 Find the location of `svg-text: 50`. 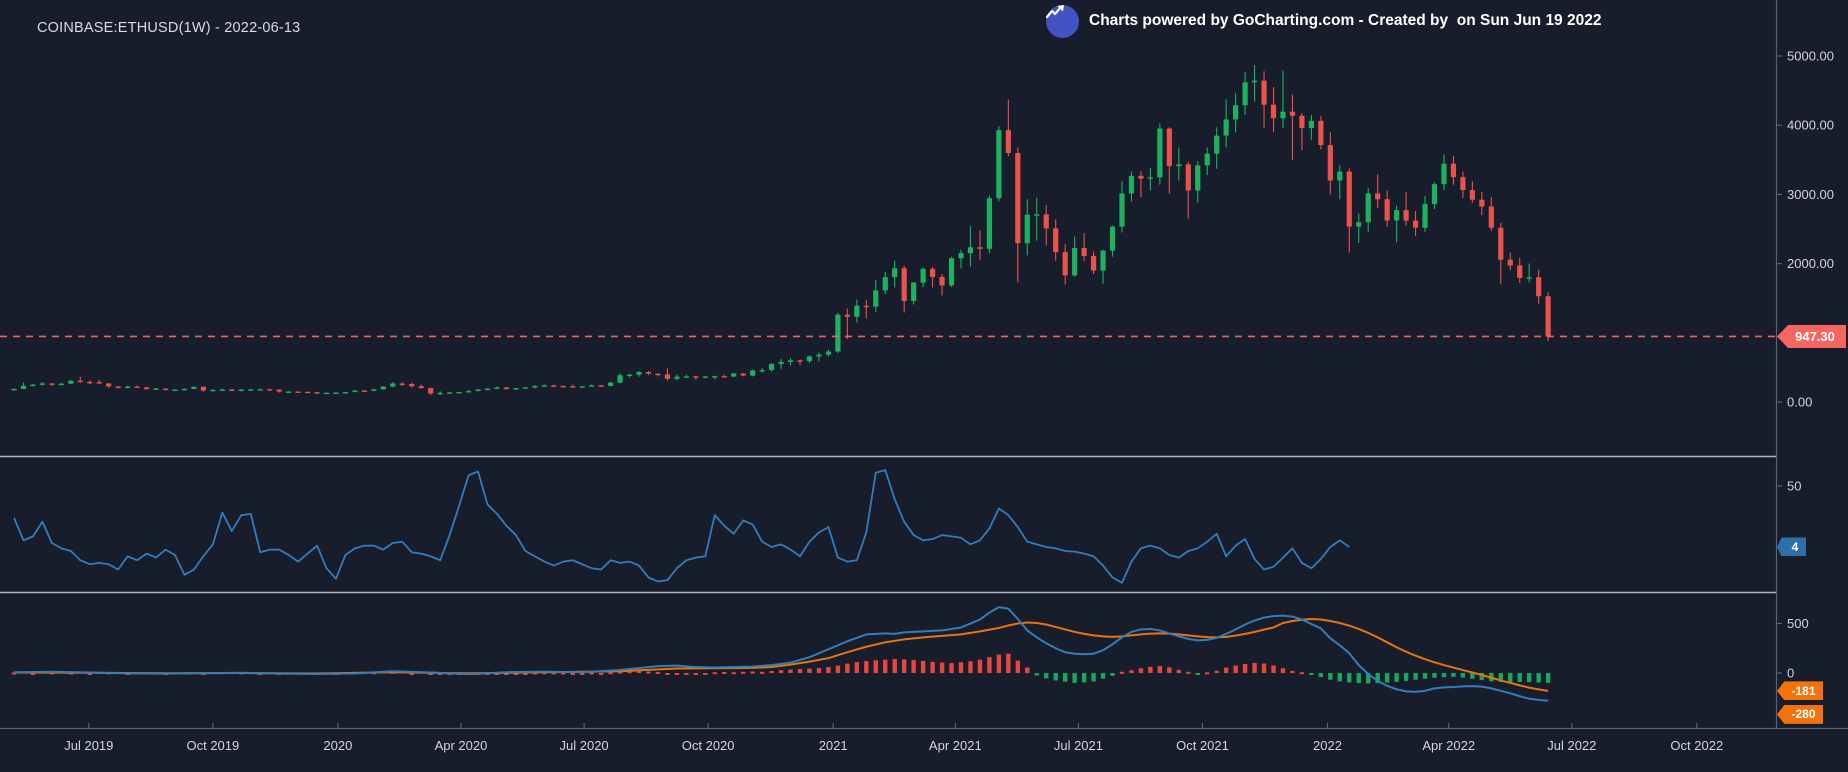

svg-text: 50 is located at coordinates (1794, 486).